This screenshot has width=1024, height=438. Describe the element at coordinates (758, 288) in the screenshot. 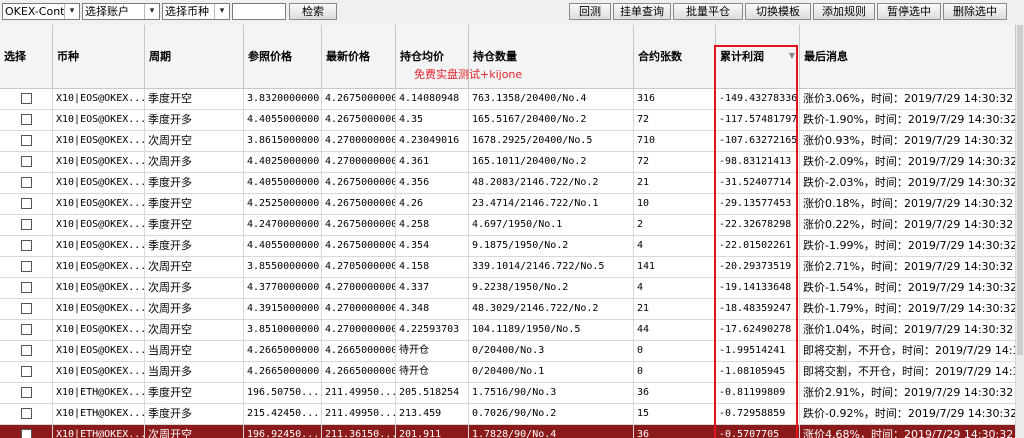

I see `profit-cell: -19.14133648` at that location.